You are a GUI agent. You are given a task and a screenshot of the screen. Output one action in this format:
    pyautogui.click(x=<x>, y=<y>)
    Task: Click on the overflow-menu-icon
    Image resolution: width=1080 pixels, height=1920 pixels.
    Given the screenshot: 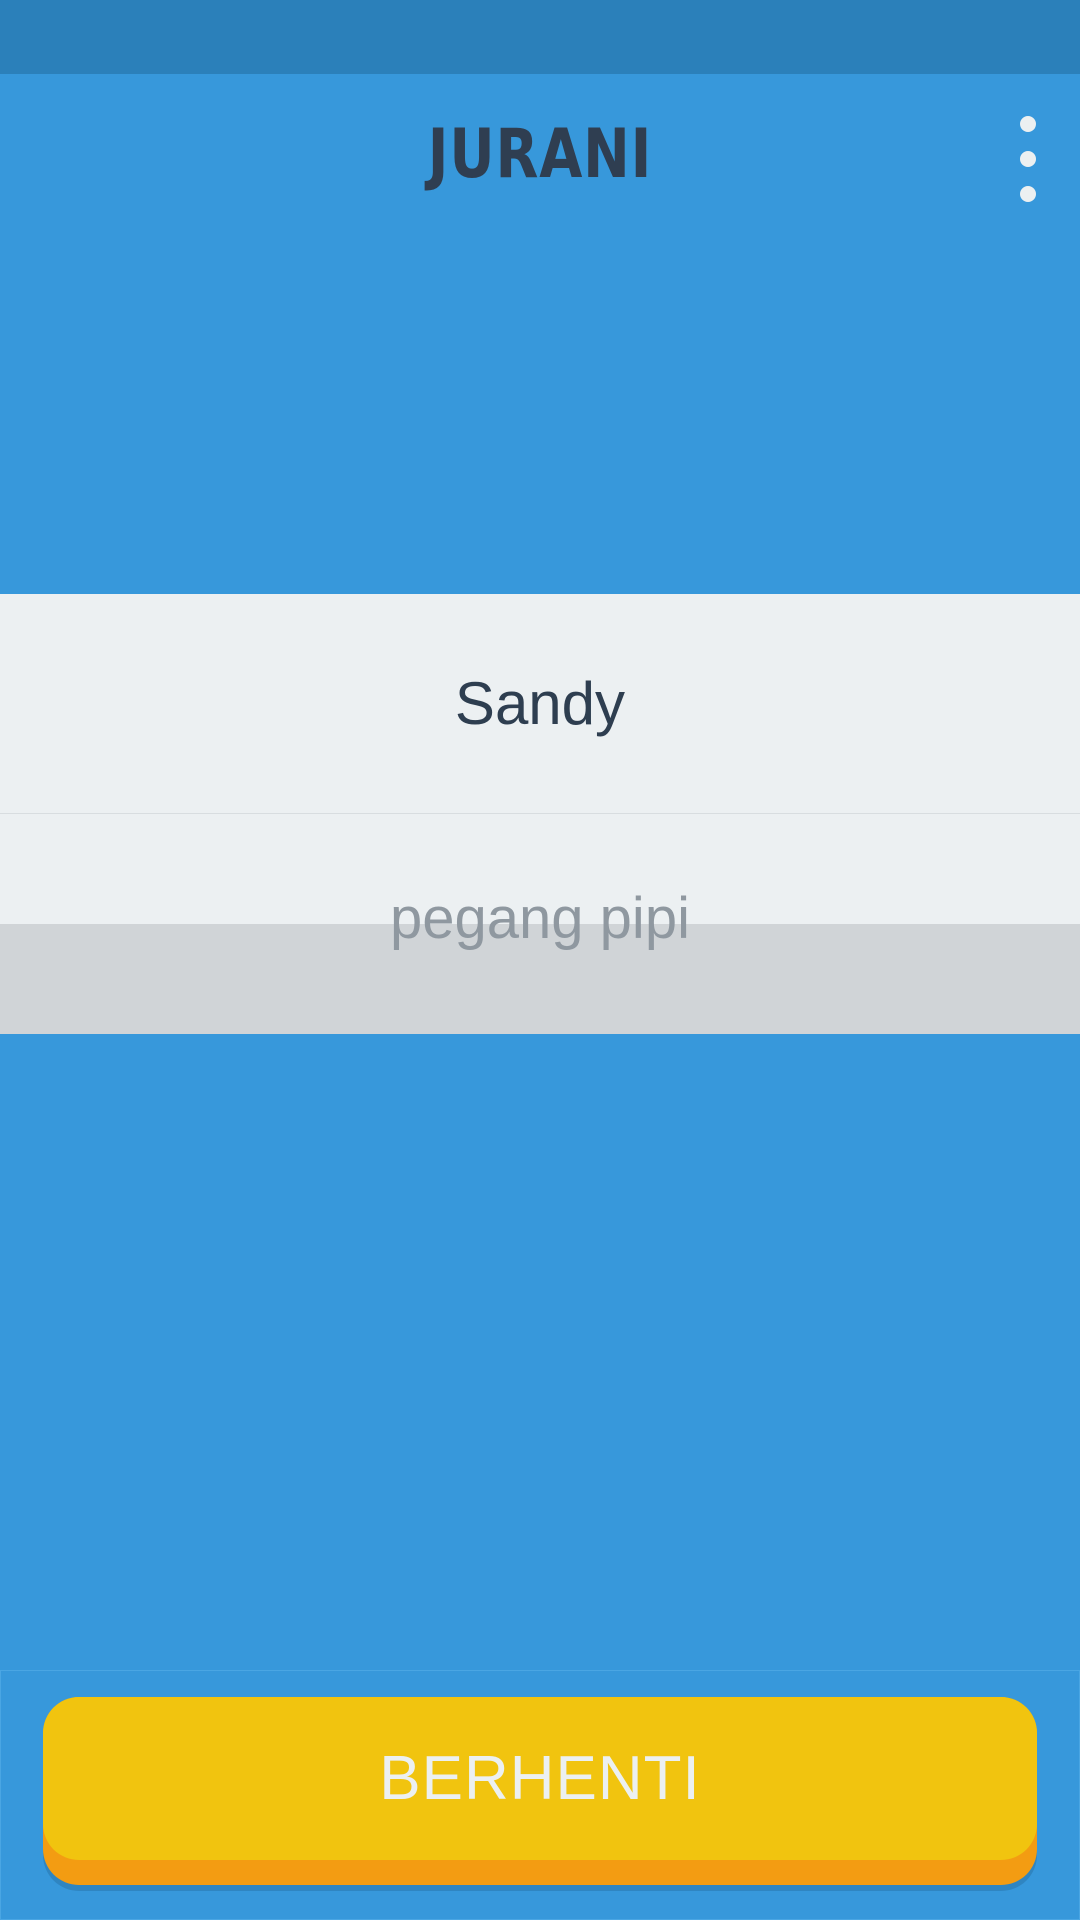 What is the action you would take?
    pyautogui.click(x=1028, y=169)
    